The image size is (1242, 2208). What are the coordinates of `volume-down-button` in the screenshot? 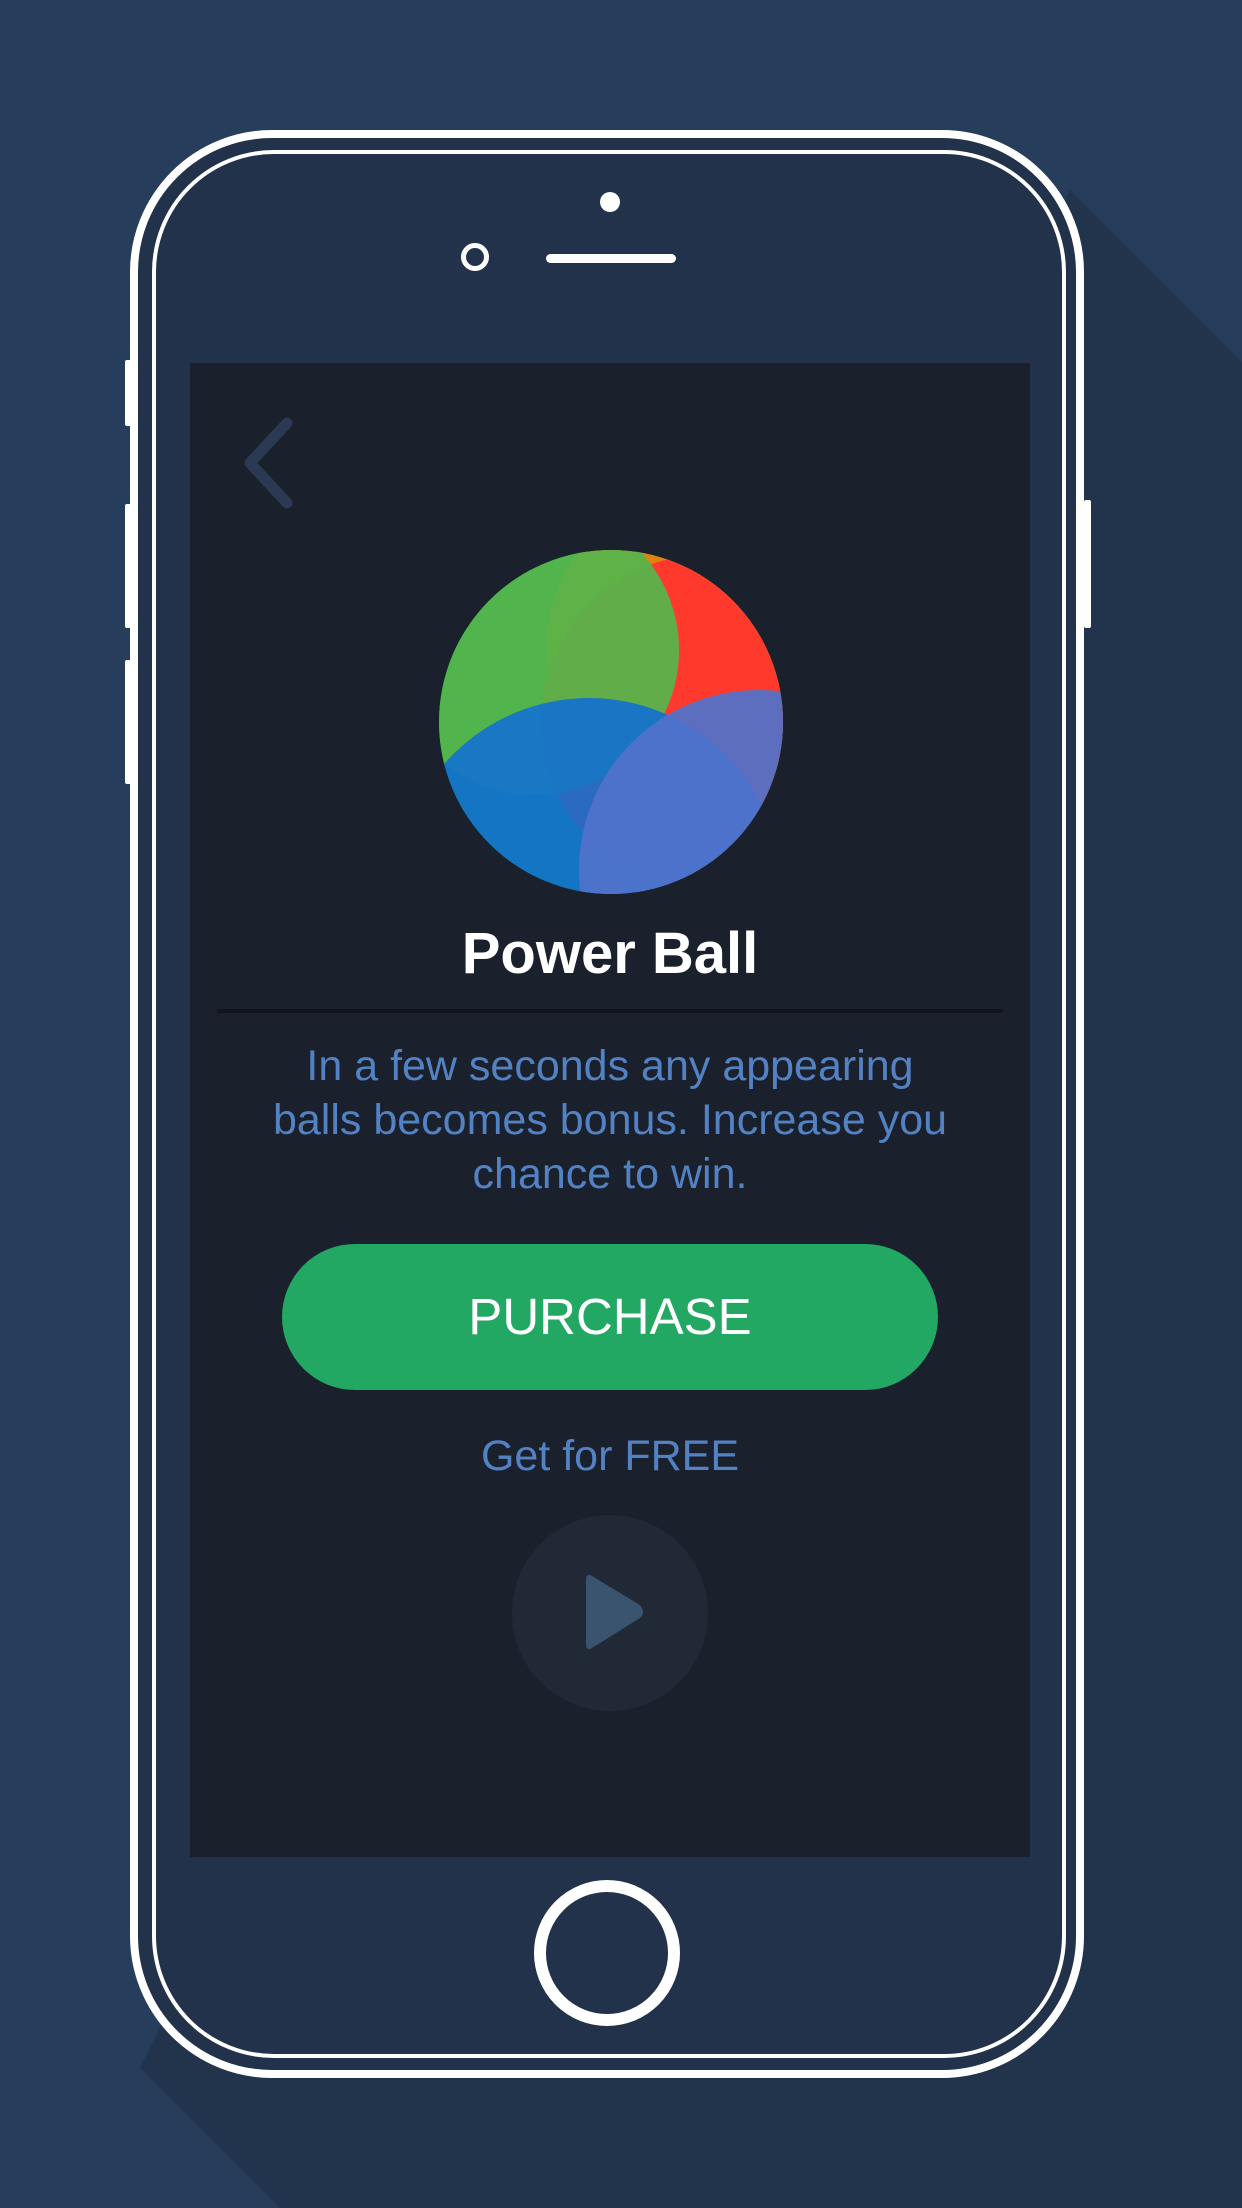 It's located at (128, 722).